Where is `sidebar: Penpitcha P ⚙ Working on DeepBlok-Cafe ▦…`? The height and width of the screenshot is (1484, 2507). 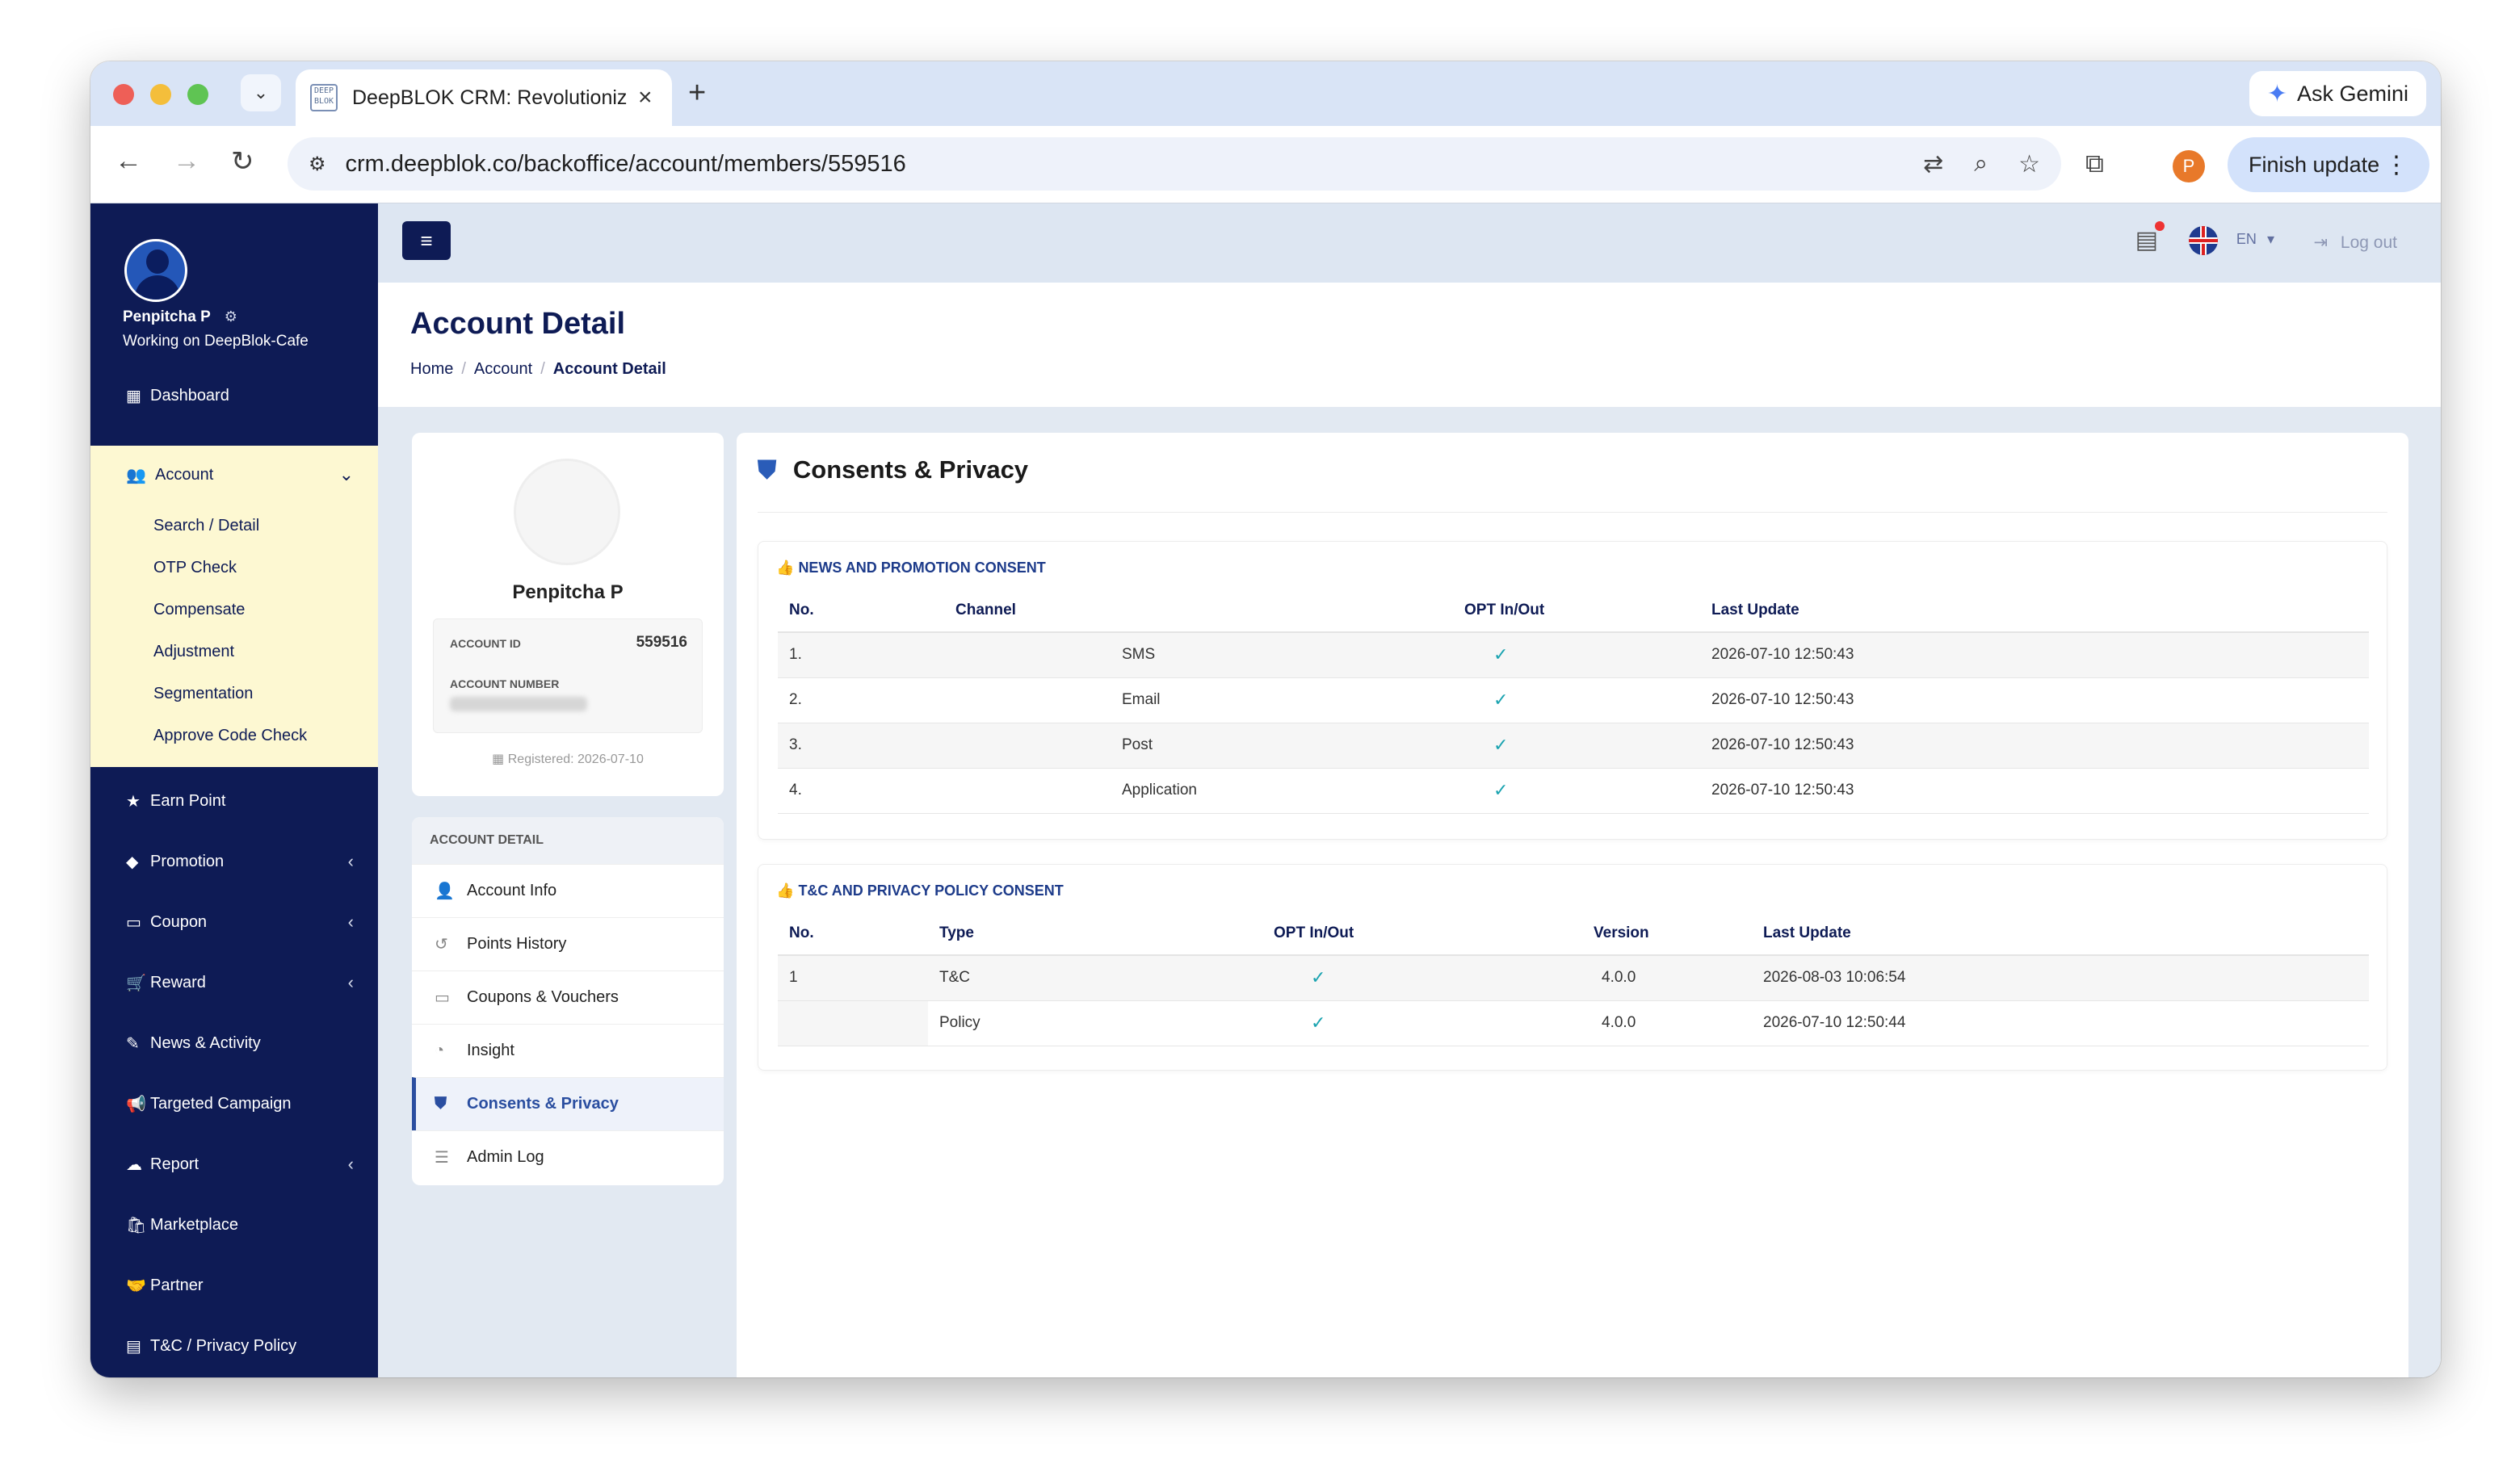 sidebar: Penpitcha P ⚙ Working on DeepBlok-Cafe ▦… is located at coordinates (234, 790).